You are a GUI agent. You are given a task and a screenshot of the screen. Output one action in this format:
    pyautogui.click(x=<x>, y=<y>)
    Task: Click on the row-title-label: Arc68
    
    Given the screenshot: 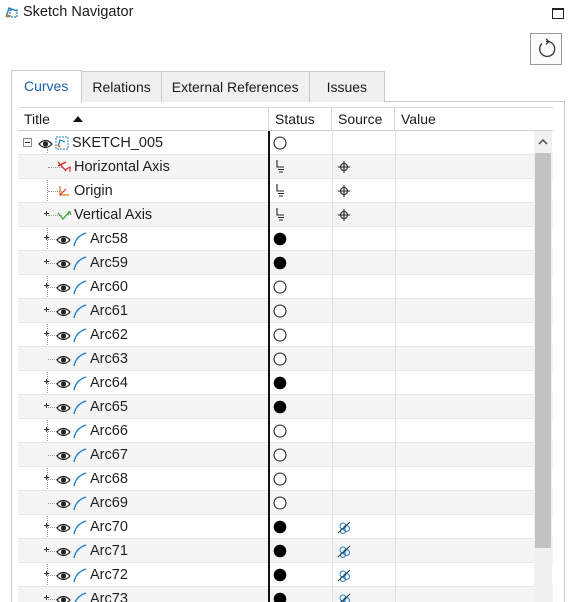 What is the action you would take?
    pyautogui.click(x=109, y=479)
    